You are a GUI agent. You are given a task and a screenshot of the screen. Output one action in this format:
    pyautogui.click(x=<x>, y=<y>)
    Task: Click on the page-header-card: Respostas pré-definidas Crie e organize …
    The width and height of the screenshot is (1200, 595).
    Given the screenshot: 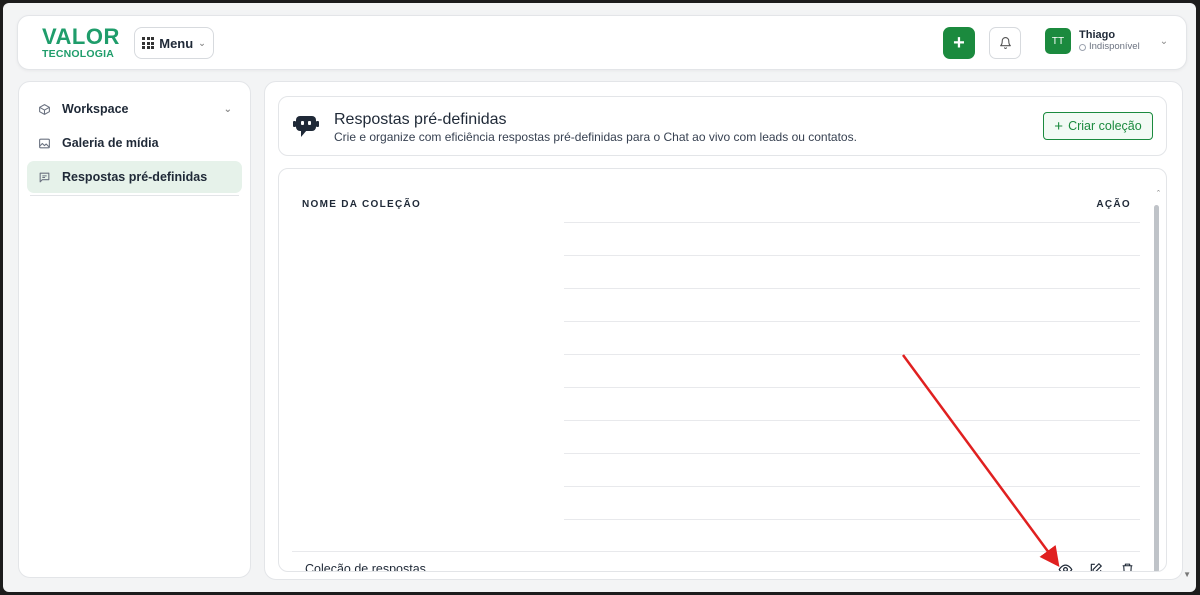 What is the action you would take?
    pyautogui.click(x=722, y=126)
    